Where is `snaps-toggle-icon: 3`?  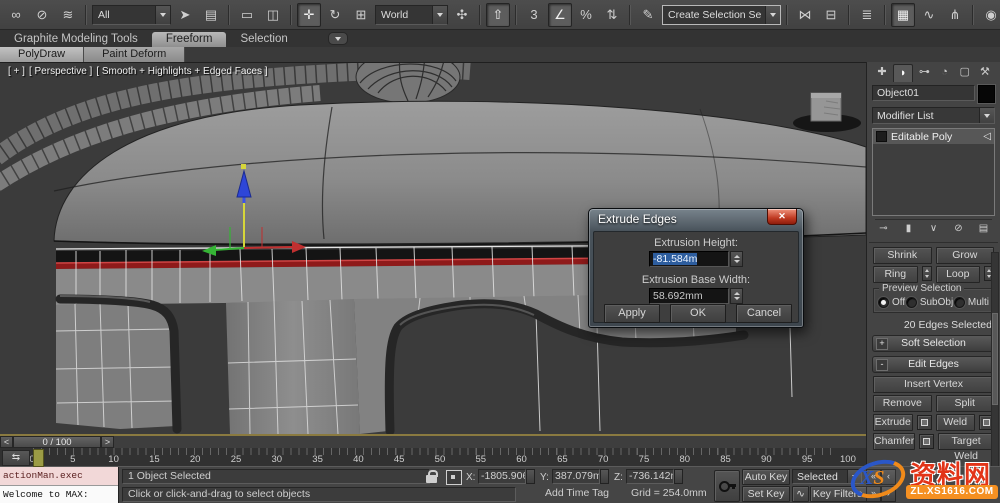 snaps-toggle-icon: 3 is located at coordinates (534, 15).